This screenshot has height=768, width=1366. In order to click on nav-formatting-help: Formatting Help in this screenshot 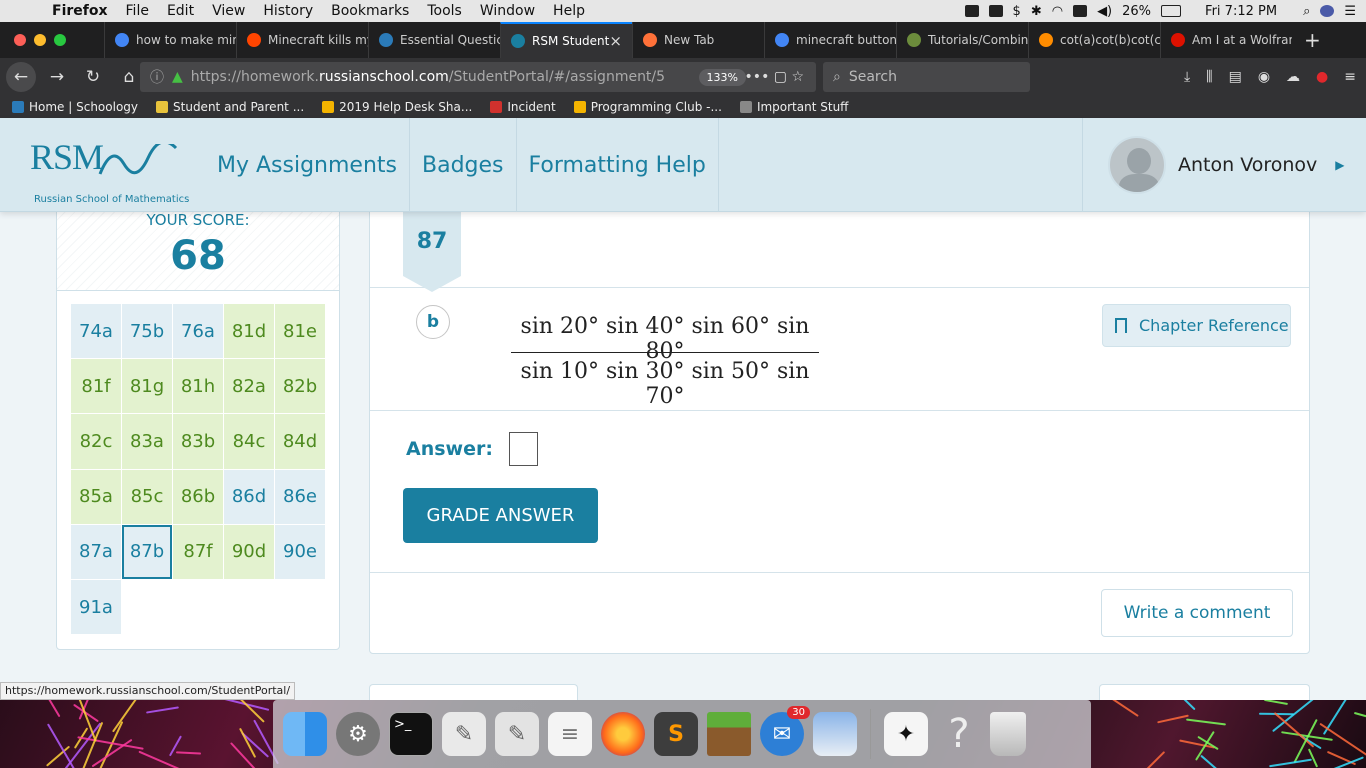, I will do `click(618, 165)`.